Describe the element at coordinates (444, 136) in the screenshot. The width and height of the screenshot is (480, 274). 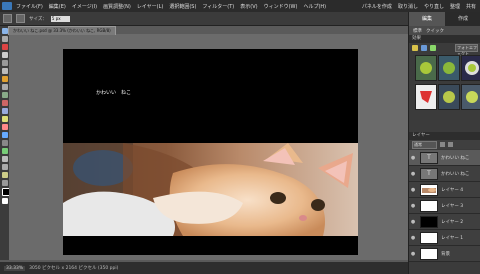
I see `layers-header: レイヤー` at that location.